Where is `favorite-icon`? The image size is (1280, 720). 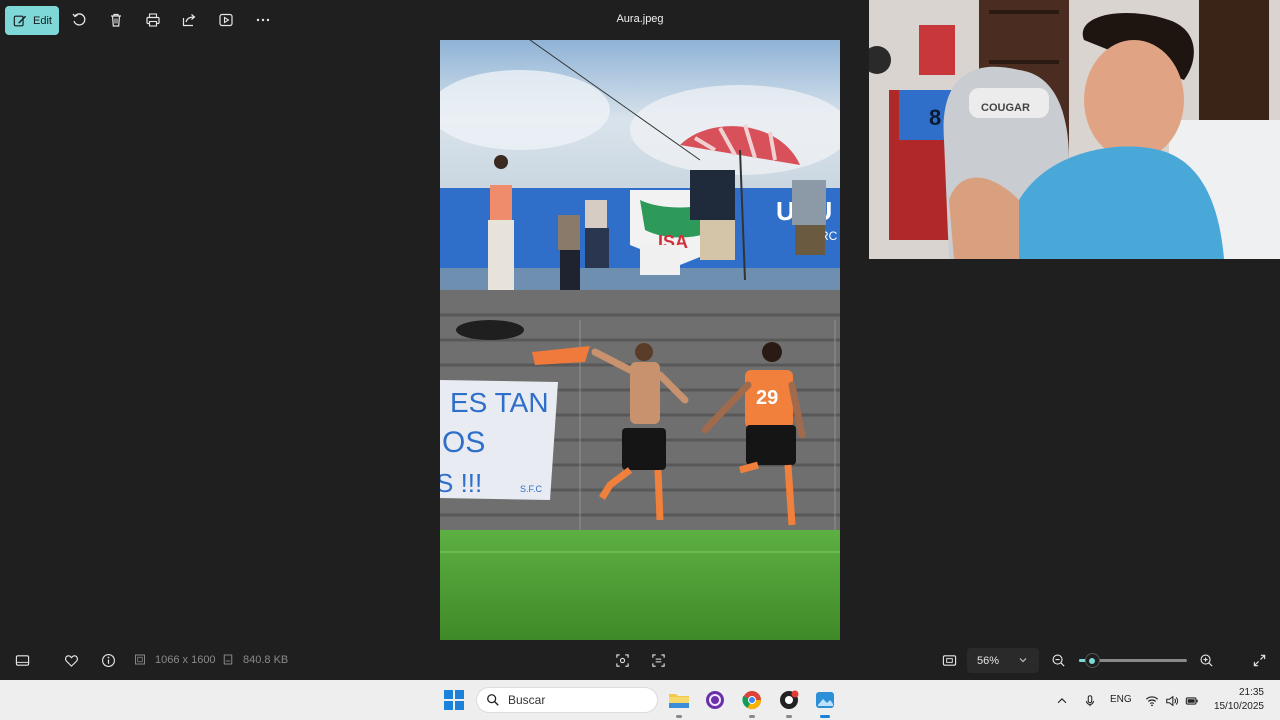
favorite-icon is located at coordinates (71, 660).